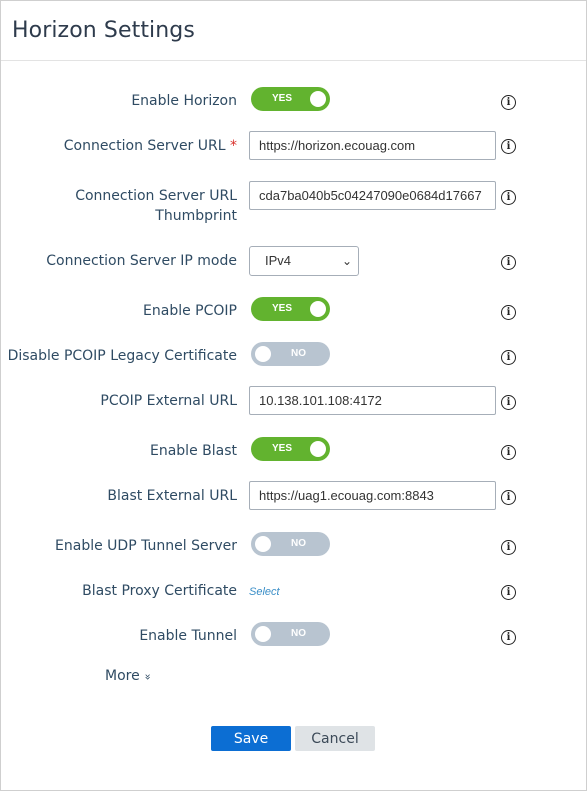 The width and height of the screenshot is (587, 791). I want to click on enable-blast-label: Enable Blast, so click(193, 451).